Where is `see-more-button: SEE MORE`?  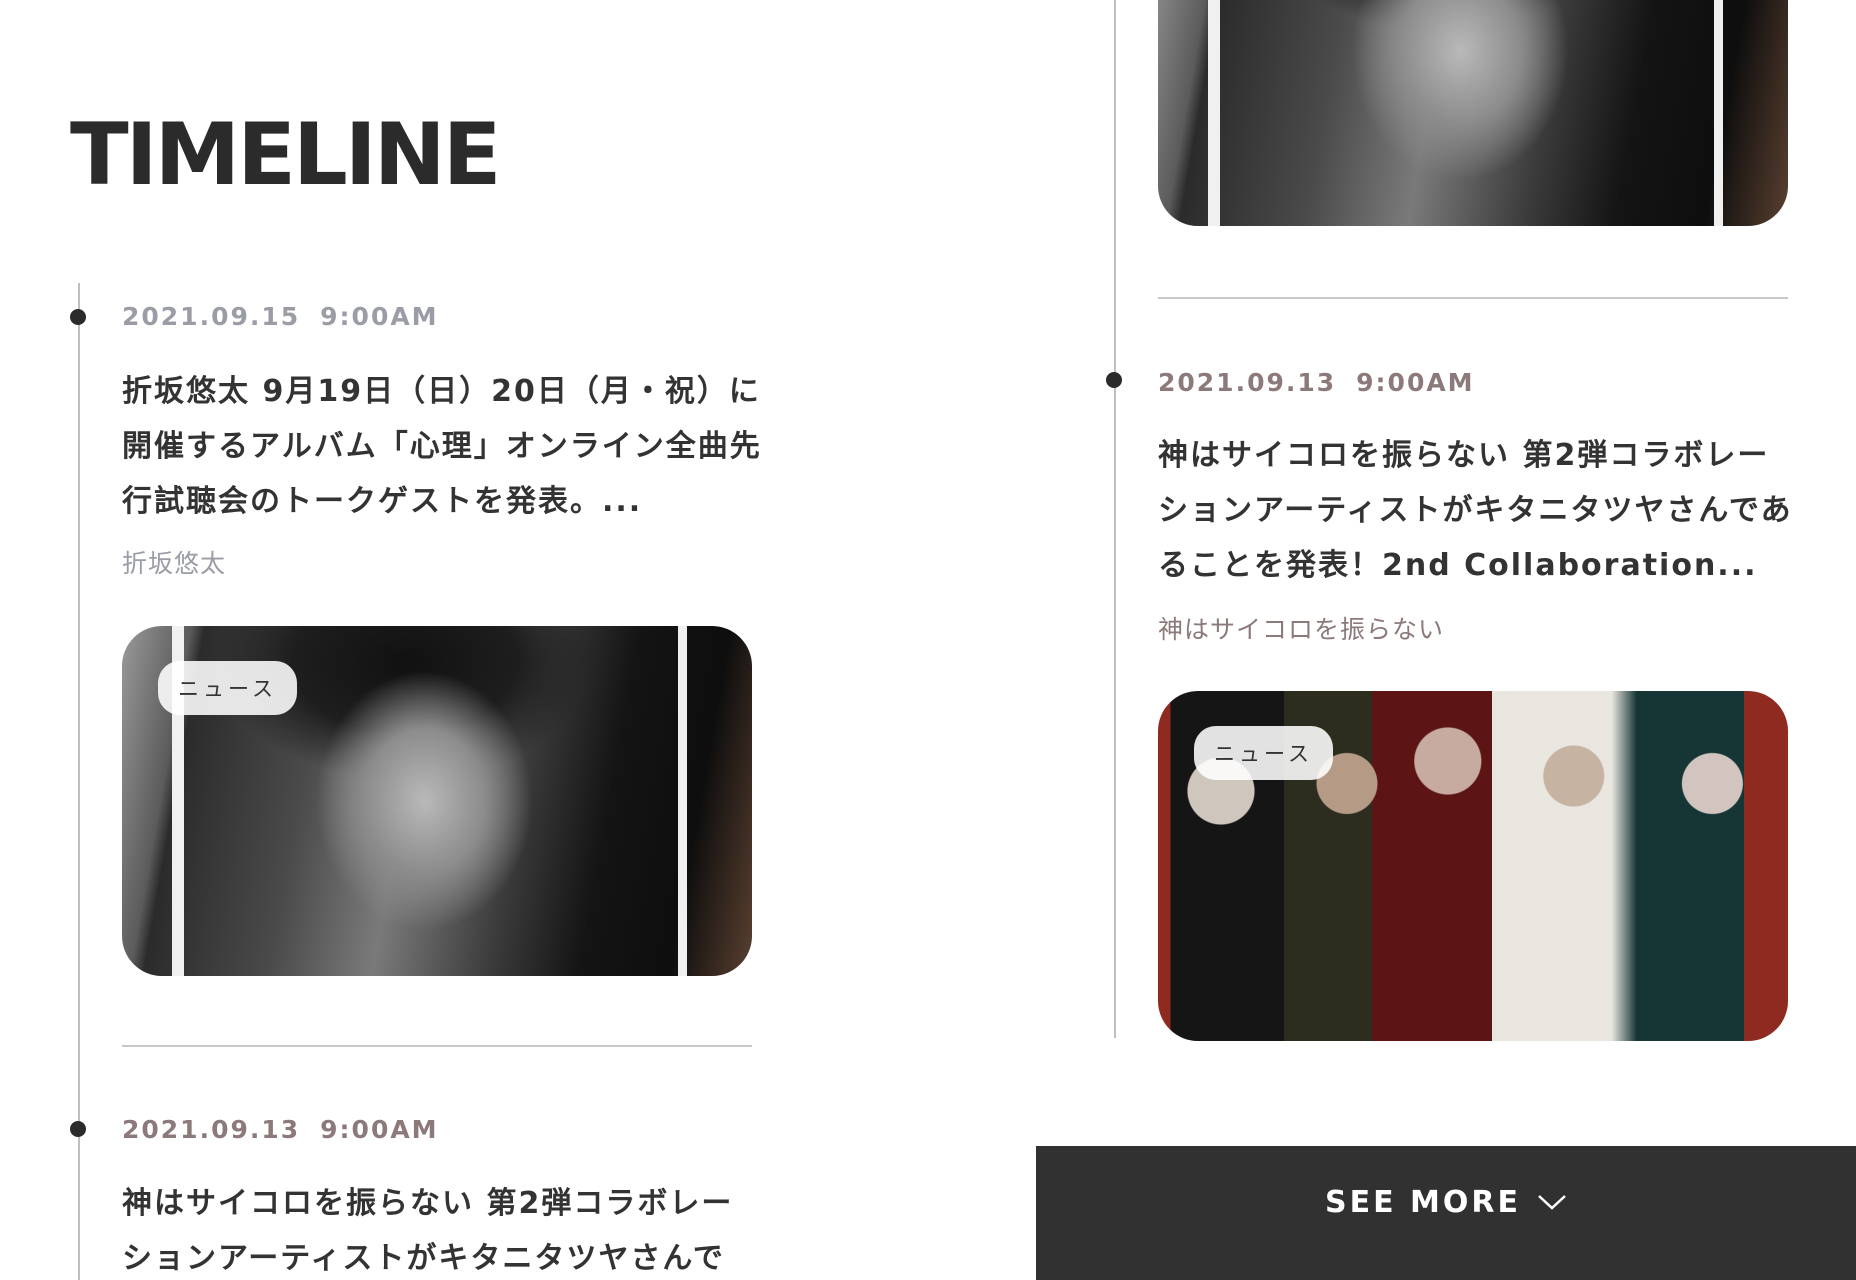
see-more-button: SEE MORE is located at coordinates (1446, 1213).